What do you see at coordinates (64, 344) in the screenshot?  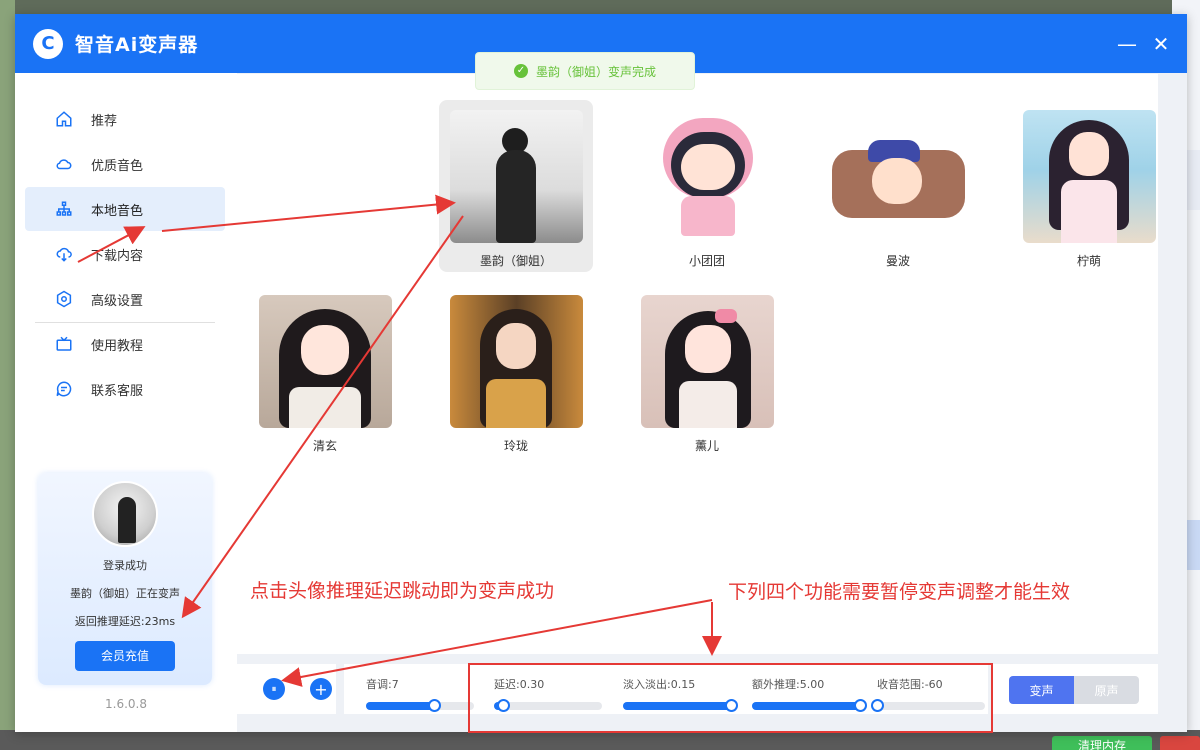 I see `tv-icon` at bounding box center [64, 344].